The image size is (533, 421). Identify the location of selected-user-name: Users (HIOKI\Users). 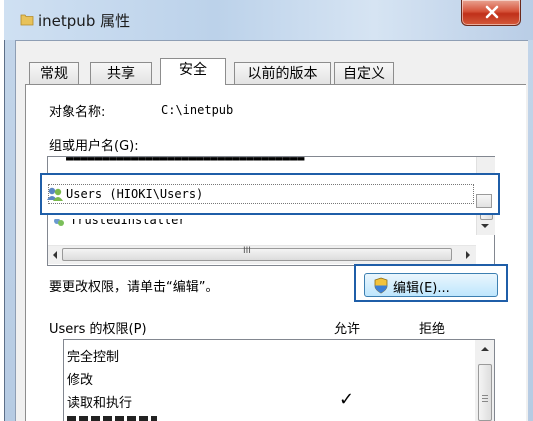
(135, 194).